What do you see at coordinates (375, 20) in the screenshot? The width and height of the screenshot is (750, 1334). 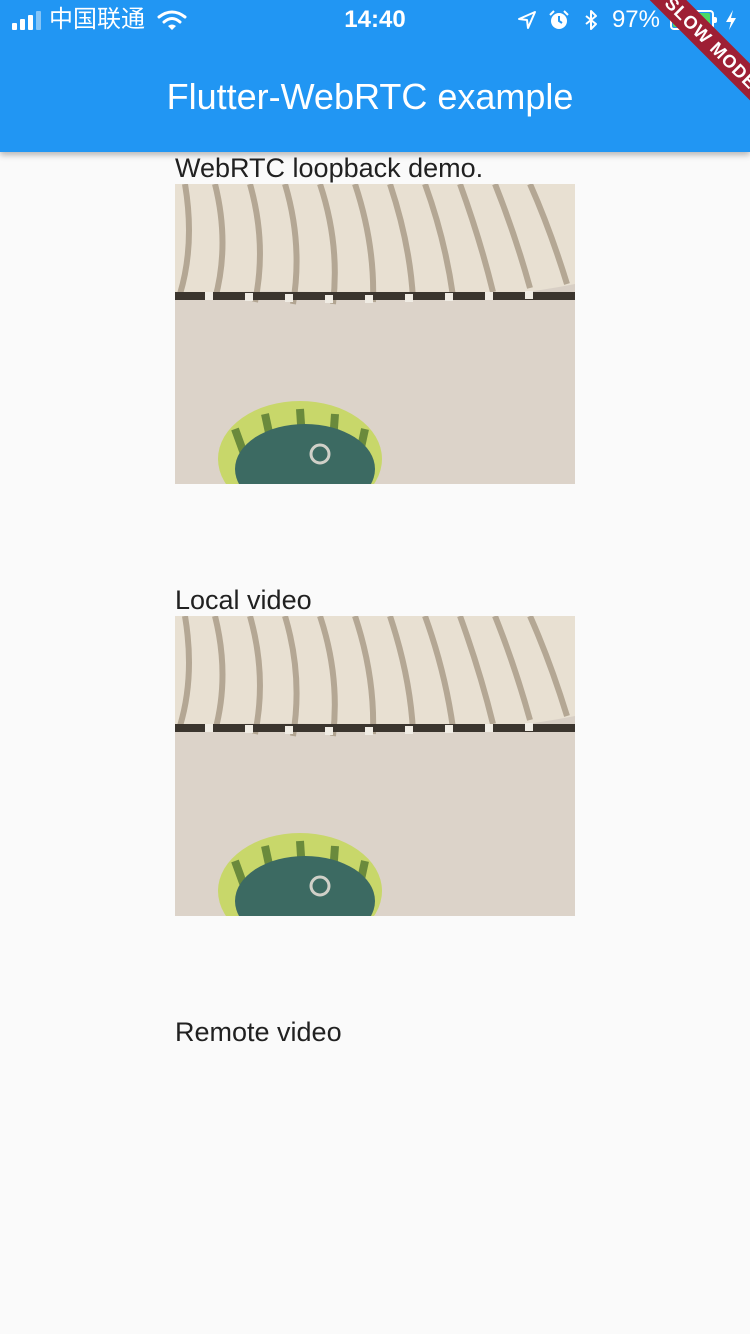 I see `status-bar: 中国联通 14:40 97%` at bounding box center [375, 20].